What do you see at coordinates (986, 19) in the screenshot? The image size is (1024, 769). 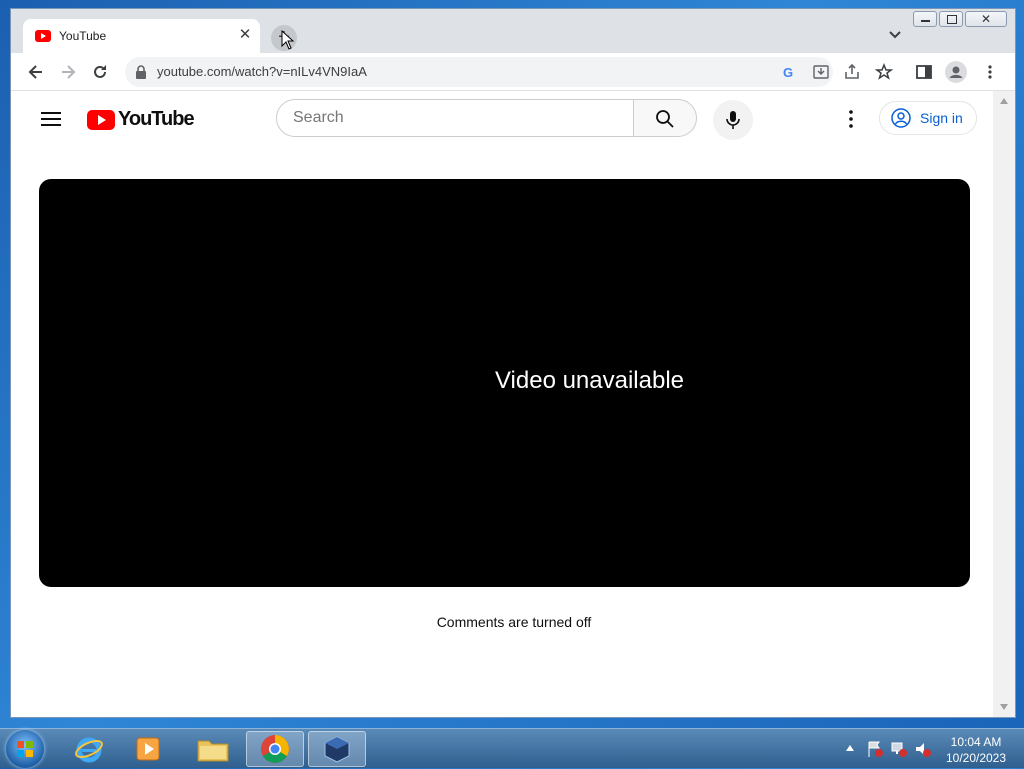 I see `close-window-button: ✕` at bounding box center [986, 19].